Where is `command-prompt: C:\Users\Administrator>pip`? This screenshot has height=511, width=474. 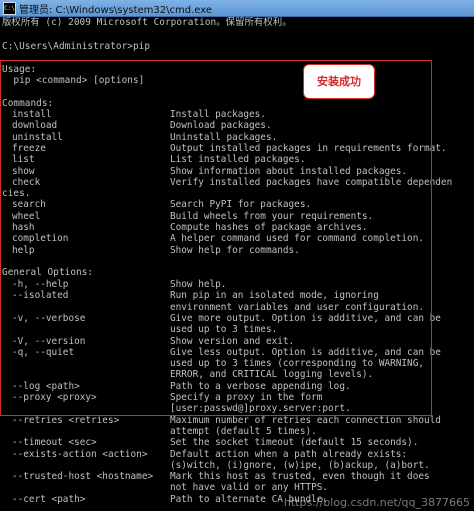 command-prompt: C:\Users\Administrator>pip is located at coordinates (76, 46).